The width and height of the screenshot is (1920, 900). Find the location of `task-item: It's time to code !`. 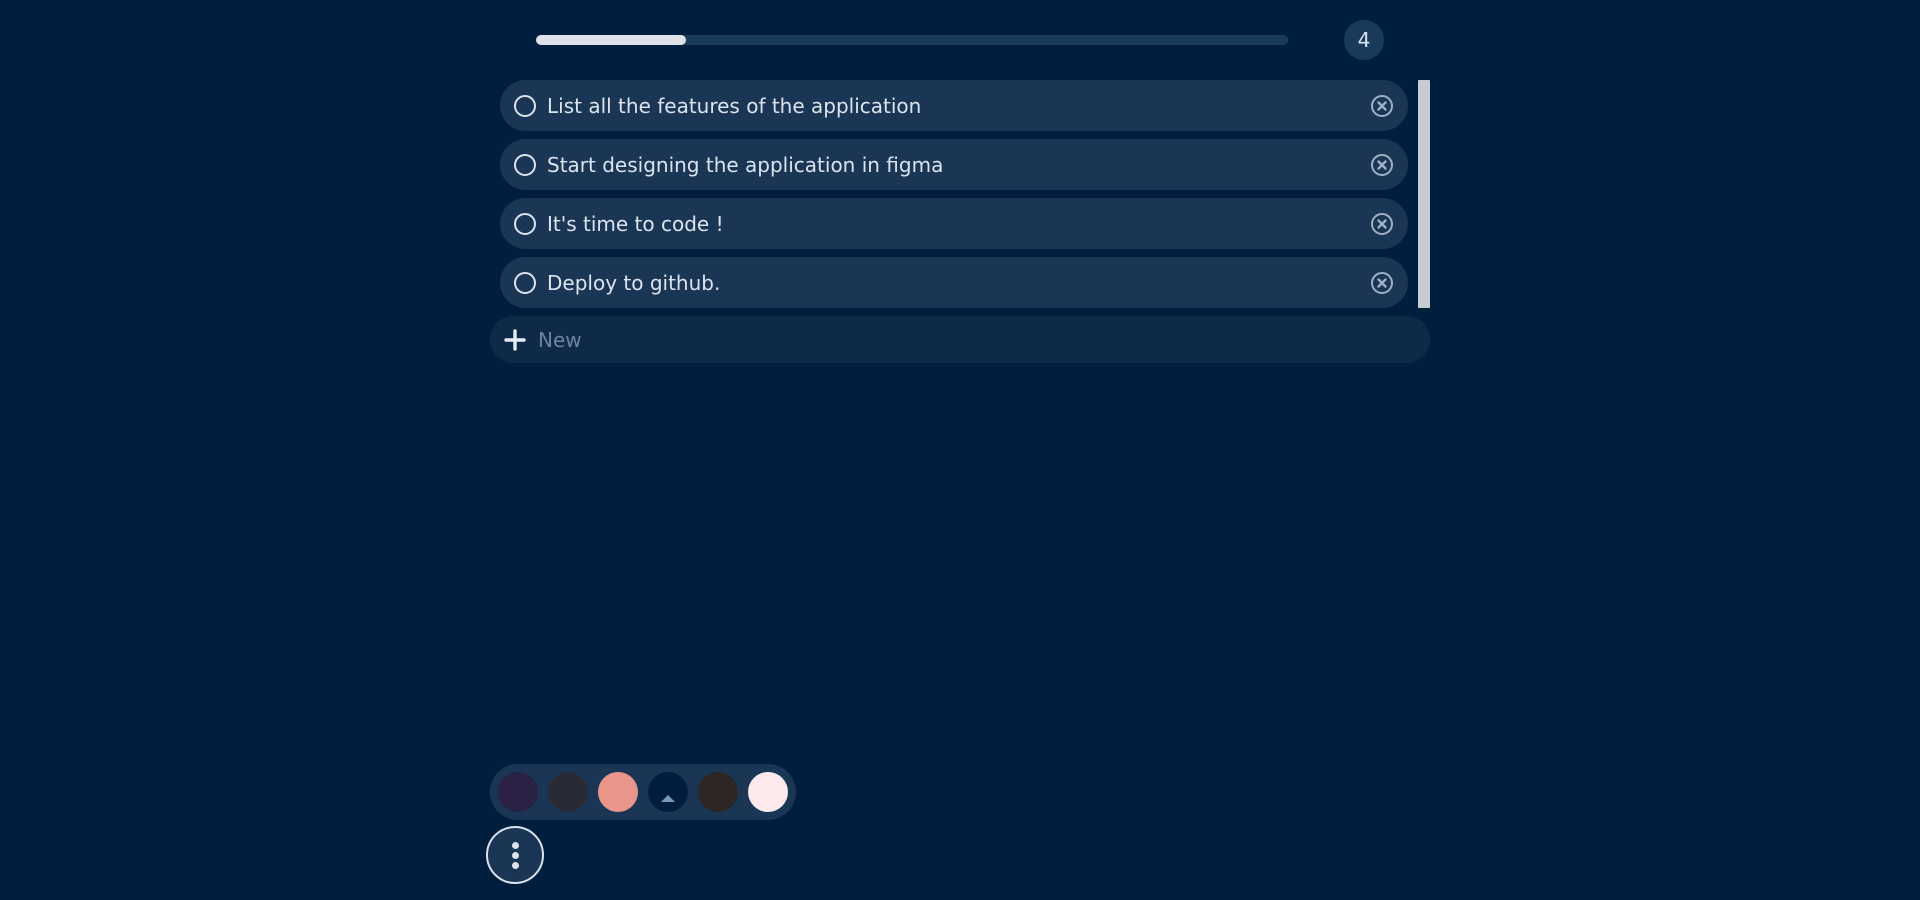

task-item: It's time to code ! is located at coordinates (954, 223).